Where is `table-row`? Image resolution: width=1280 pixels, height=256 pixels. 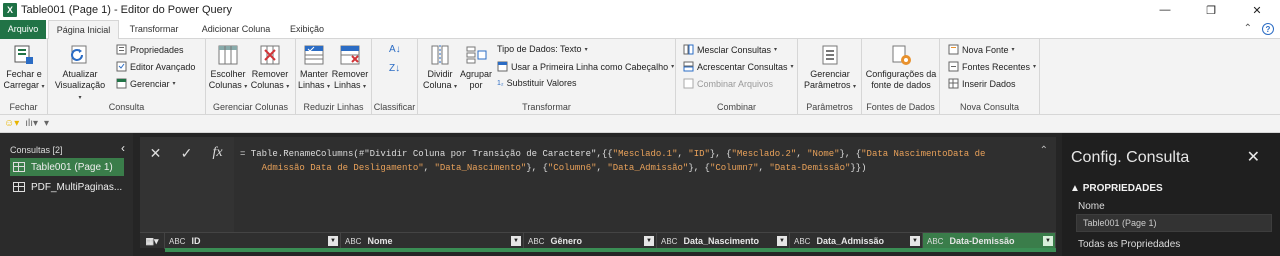 table-row is located at coordinates (610, 250).